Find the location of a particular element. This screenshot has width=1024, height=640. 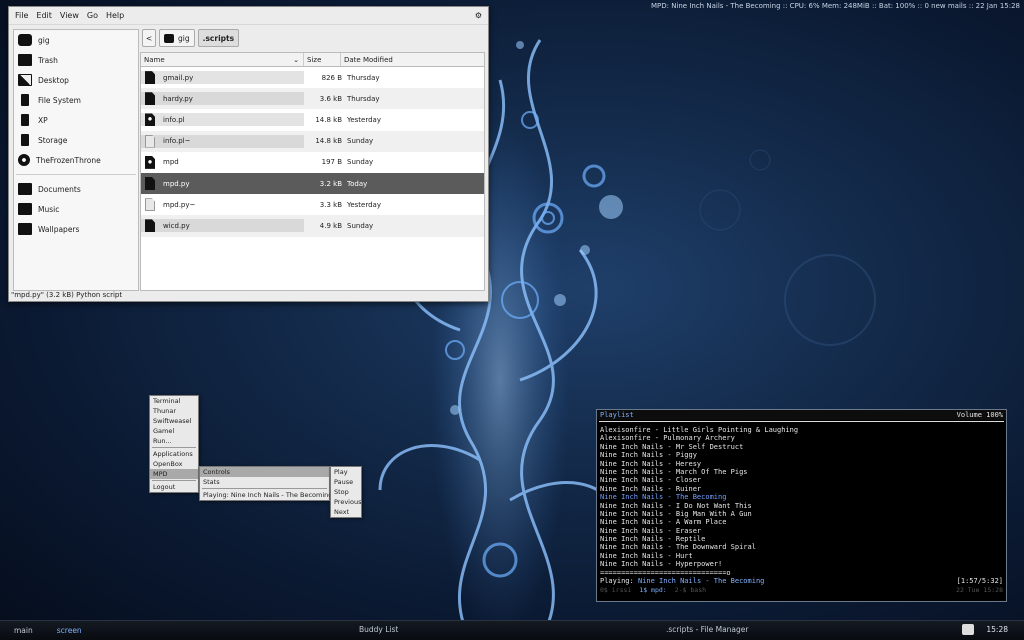

file-row: mpd.py~ 3.3 kB Yesterday is located at coordinates (312, 204).